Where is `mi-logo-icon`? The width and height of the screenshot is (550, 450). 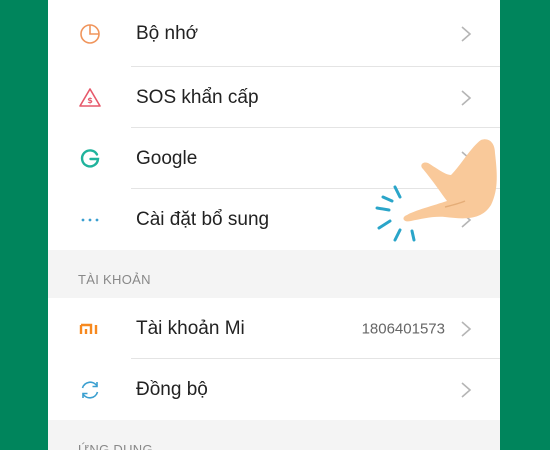
mi-logo-icon is located at coordinates (90, 329).